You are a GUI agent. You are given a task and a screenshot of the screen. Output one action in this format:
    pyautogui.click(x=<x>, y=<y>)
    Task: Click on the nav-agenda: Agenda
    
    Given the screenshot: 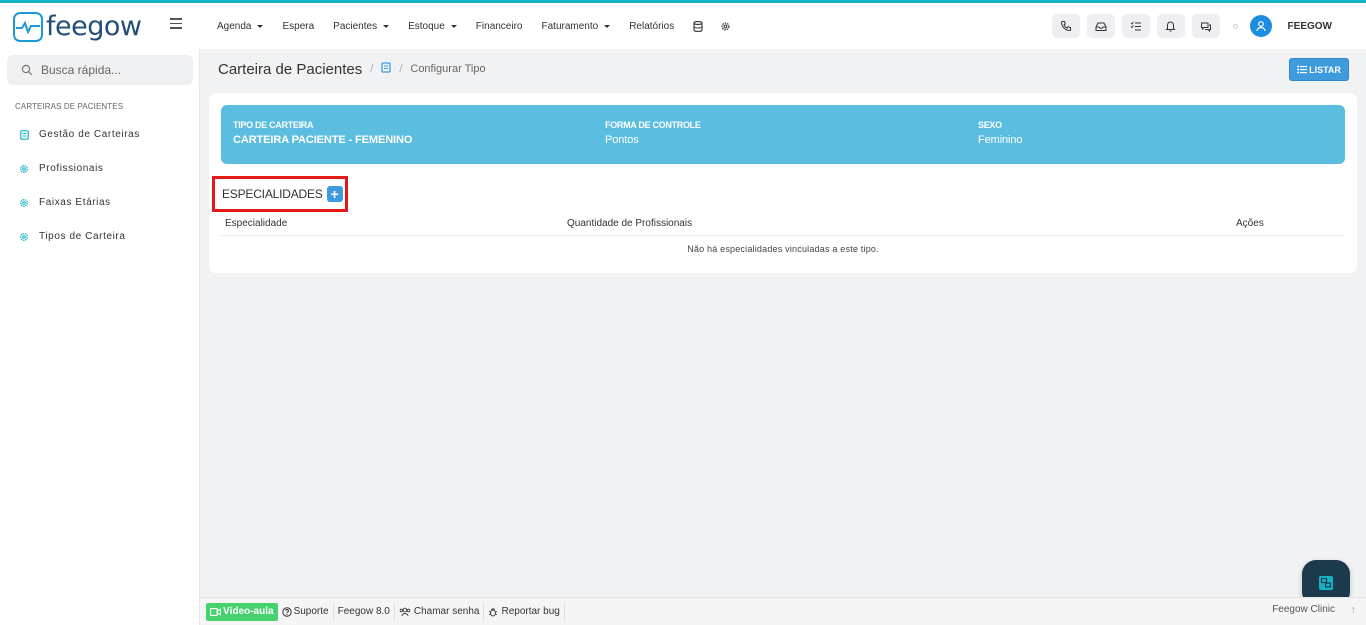 What is the action you would take?
    pyautogui.click(x=240, y=26)
    